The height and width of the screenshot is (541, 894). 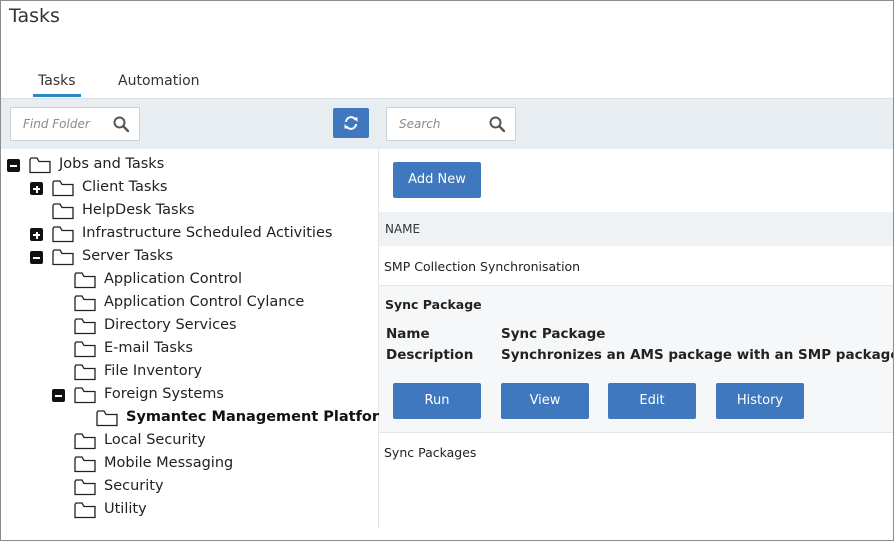 I want to click on tree-item-label: Security, so click(x=134, y=486).